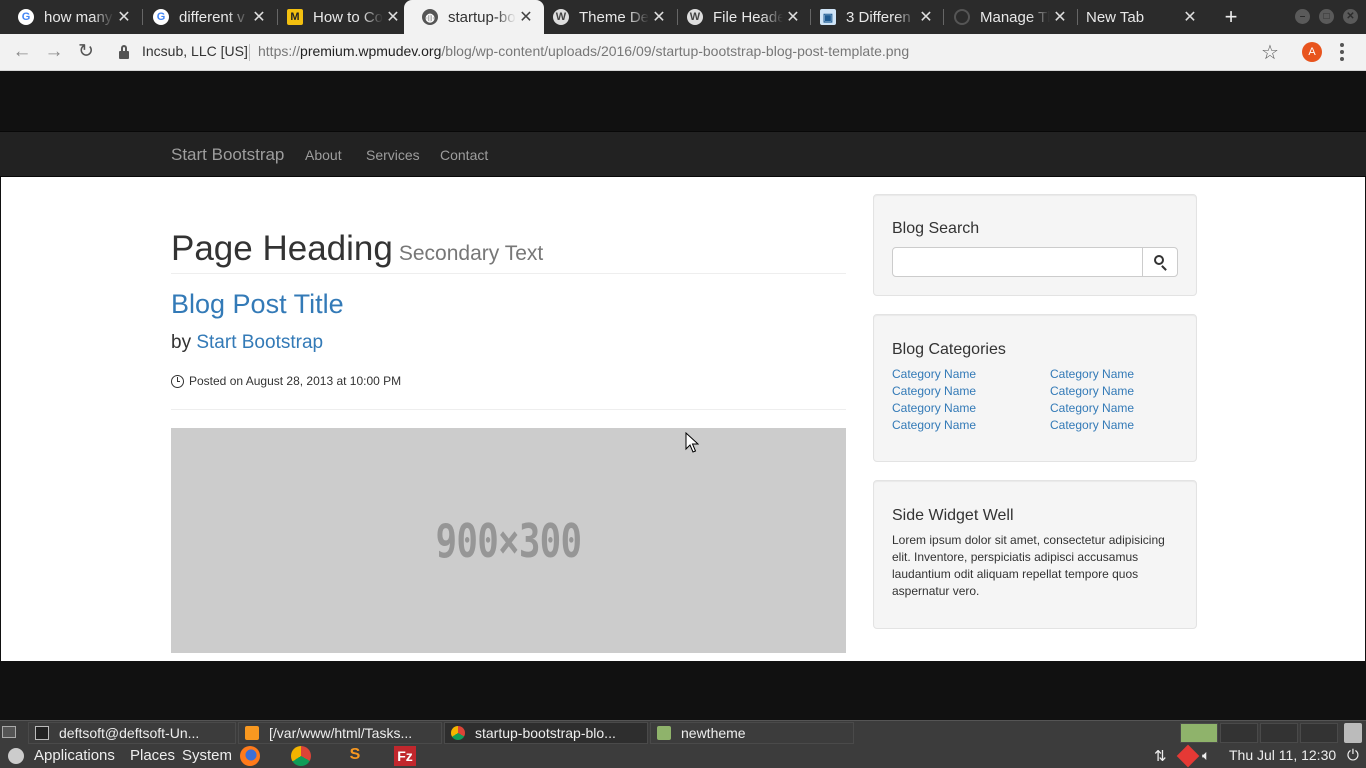 Image resolution: width=1366 pixels, height=768 pixels. I want to click on sublime-text-icon, so click(252, 733).